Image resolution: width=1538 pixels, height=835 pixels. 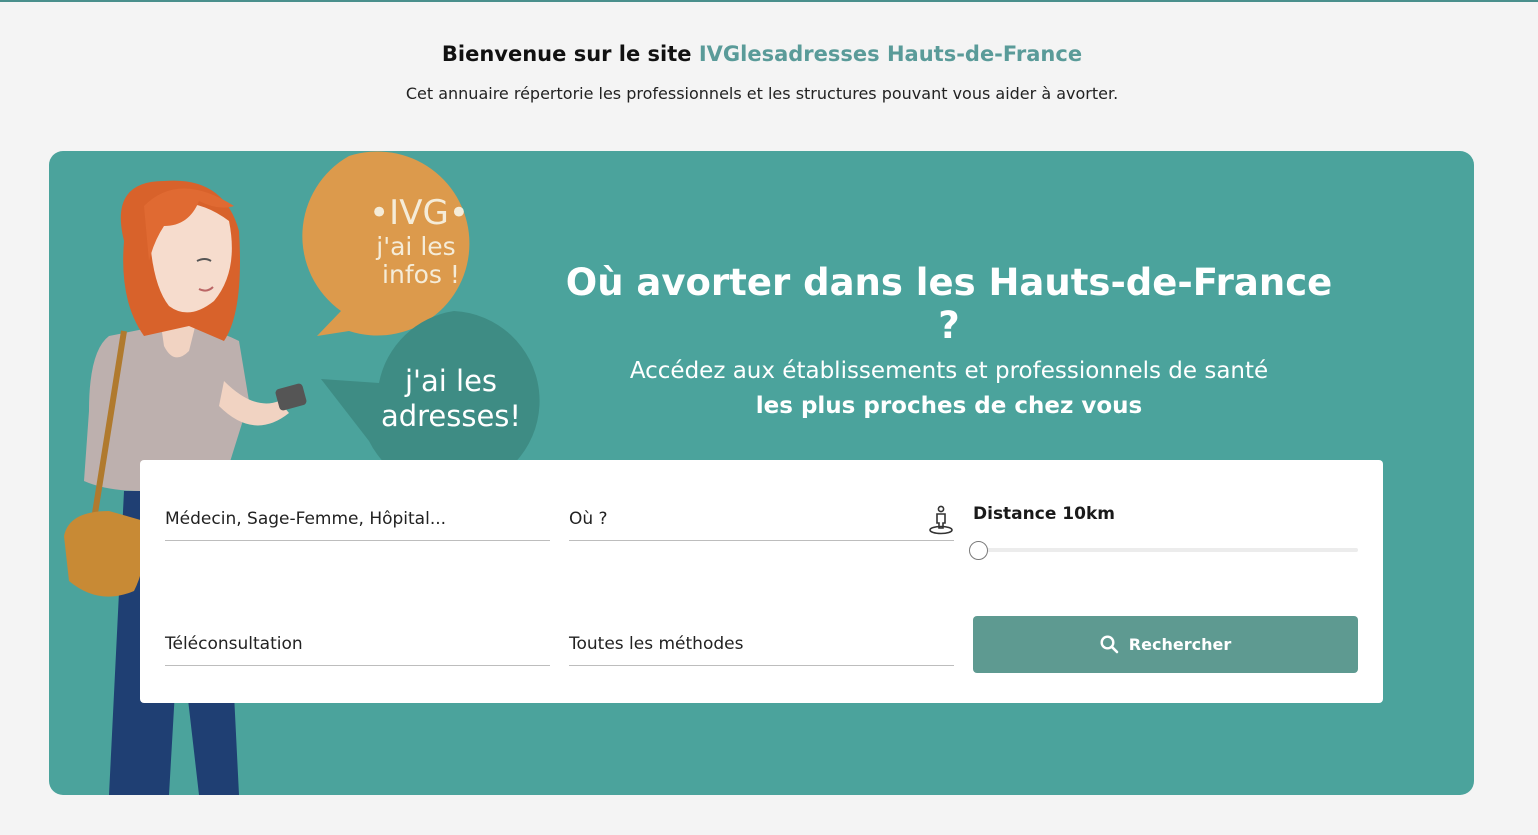 I want to click on location-input, so click(x=761, y=518).